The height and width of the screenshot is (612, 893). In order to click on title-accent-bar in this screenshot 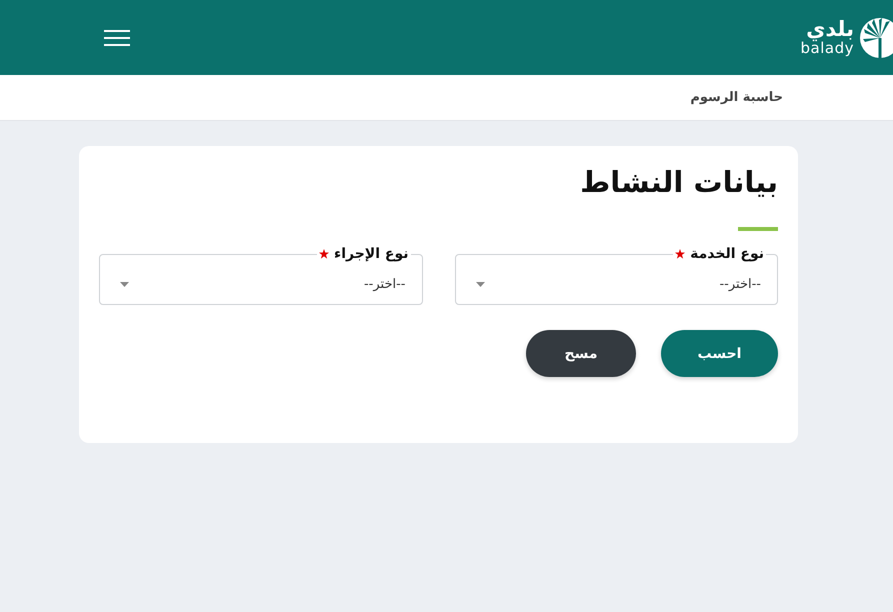, I will do `click(758, 229)`.